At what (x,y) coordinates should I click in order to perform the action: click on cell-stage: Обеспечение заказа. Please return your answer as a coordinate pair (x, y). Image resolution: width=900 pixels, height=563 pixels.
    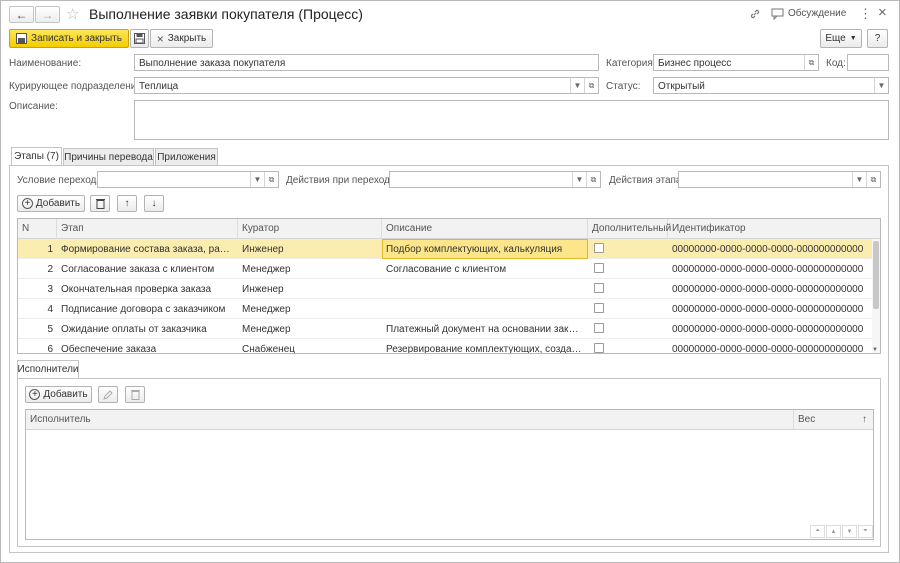
    Looking at the image, I should click on (109, 349).